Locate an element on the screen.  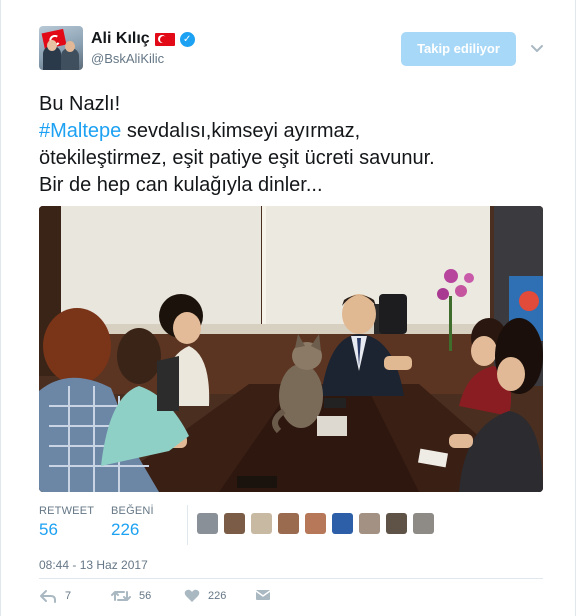
retweet-button: 56 is located at coordinates (131, 596).